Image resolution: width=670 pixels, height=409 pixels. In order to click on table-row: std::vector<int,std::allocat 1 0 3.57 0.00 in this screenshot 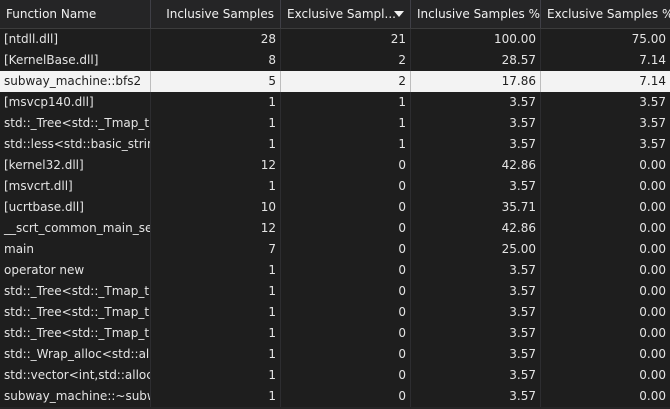, I will do `click(335, 375)`.